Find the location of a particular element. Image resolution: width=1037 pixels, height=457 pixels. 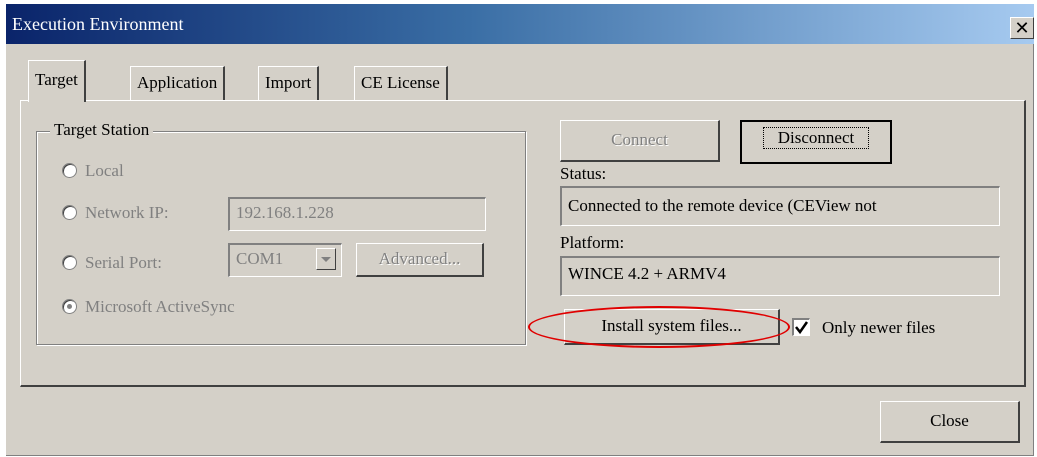

network-ip-input: 192.168.1.228 is located at coordinates (357, 214).